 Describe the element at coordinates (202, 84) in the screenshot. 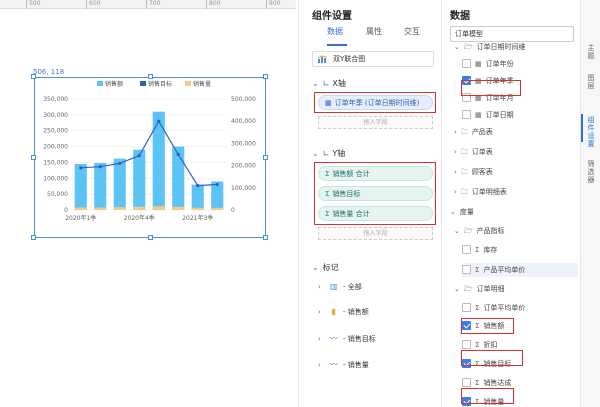

I see `legend-label: 销售量` at that location.